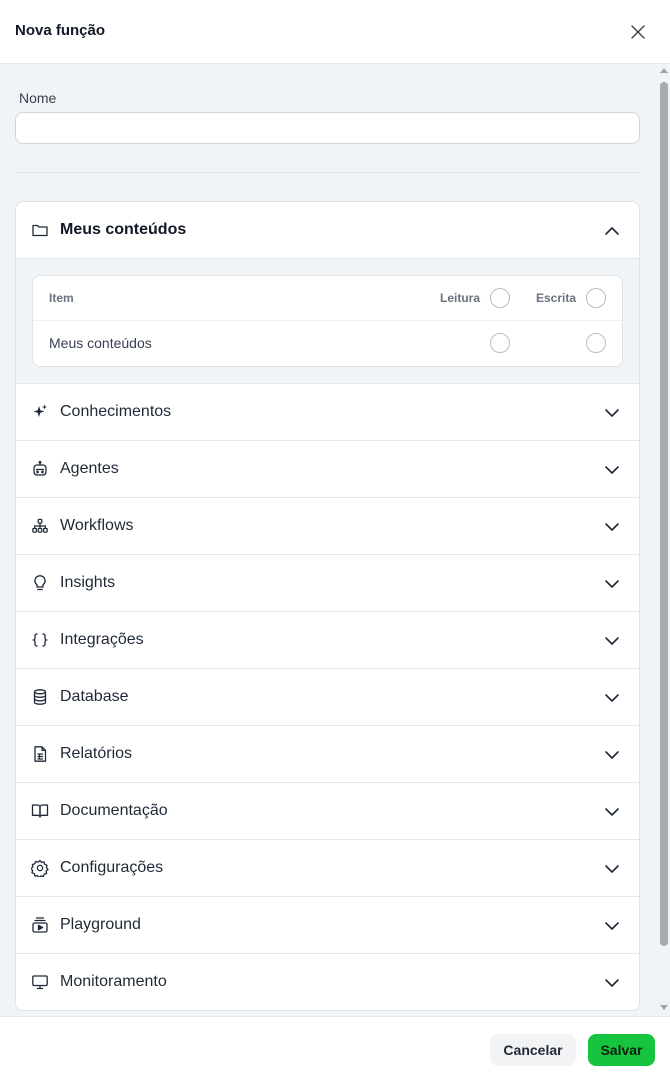 Image resolution: width=670 pixels, height=1078 pixels. What do you see at coordinates (664, 514) in the screenshot?
I see `scrollbar-thumb` at bounding box center [664, 514].